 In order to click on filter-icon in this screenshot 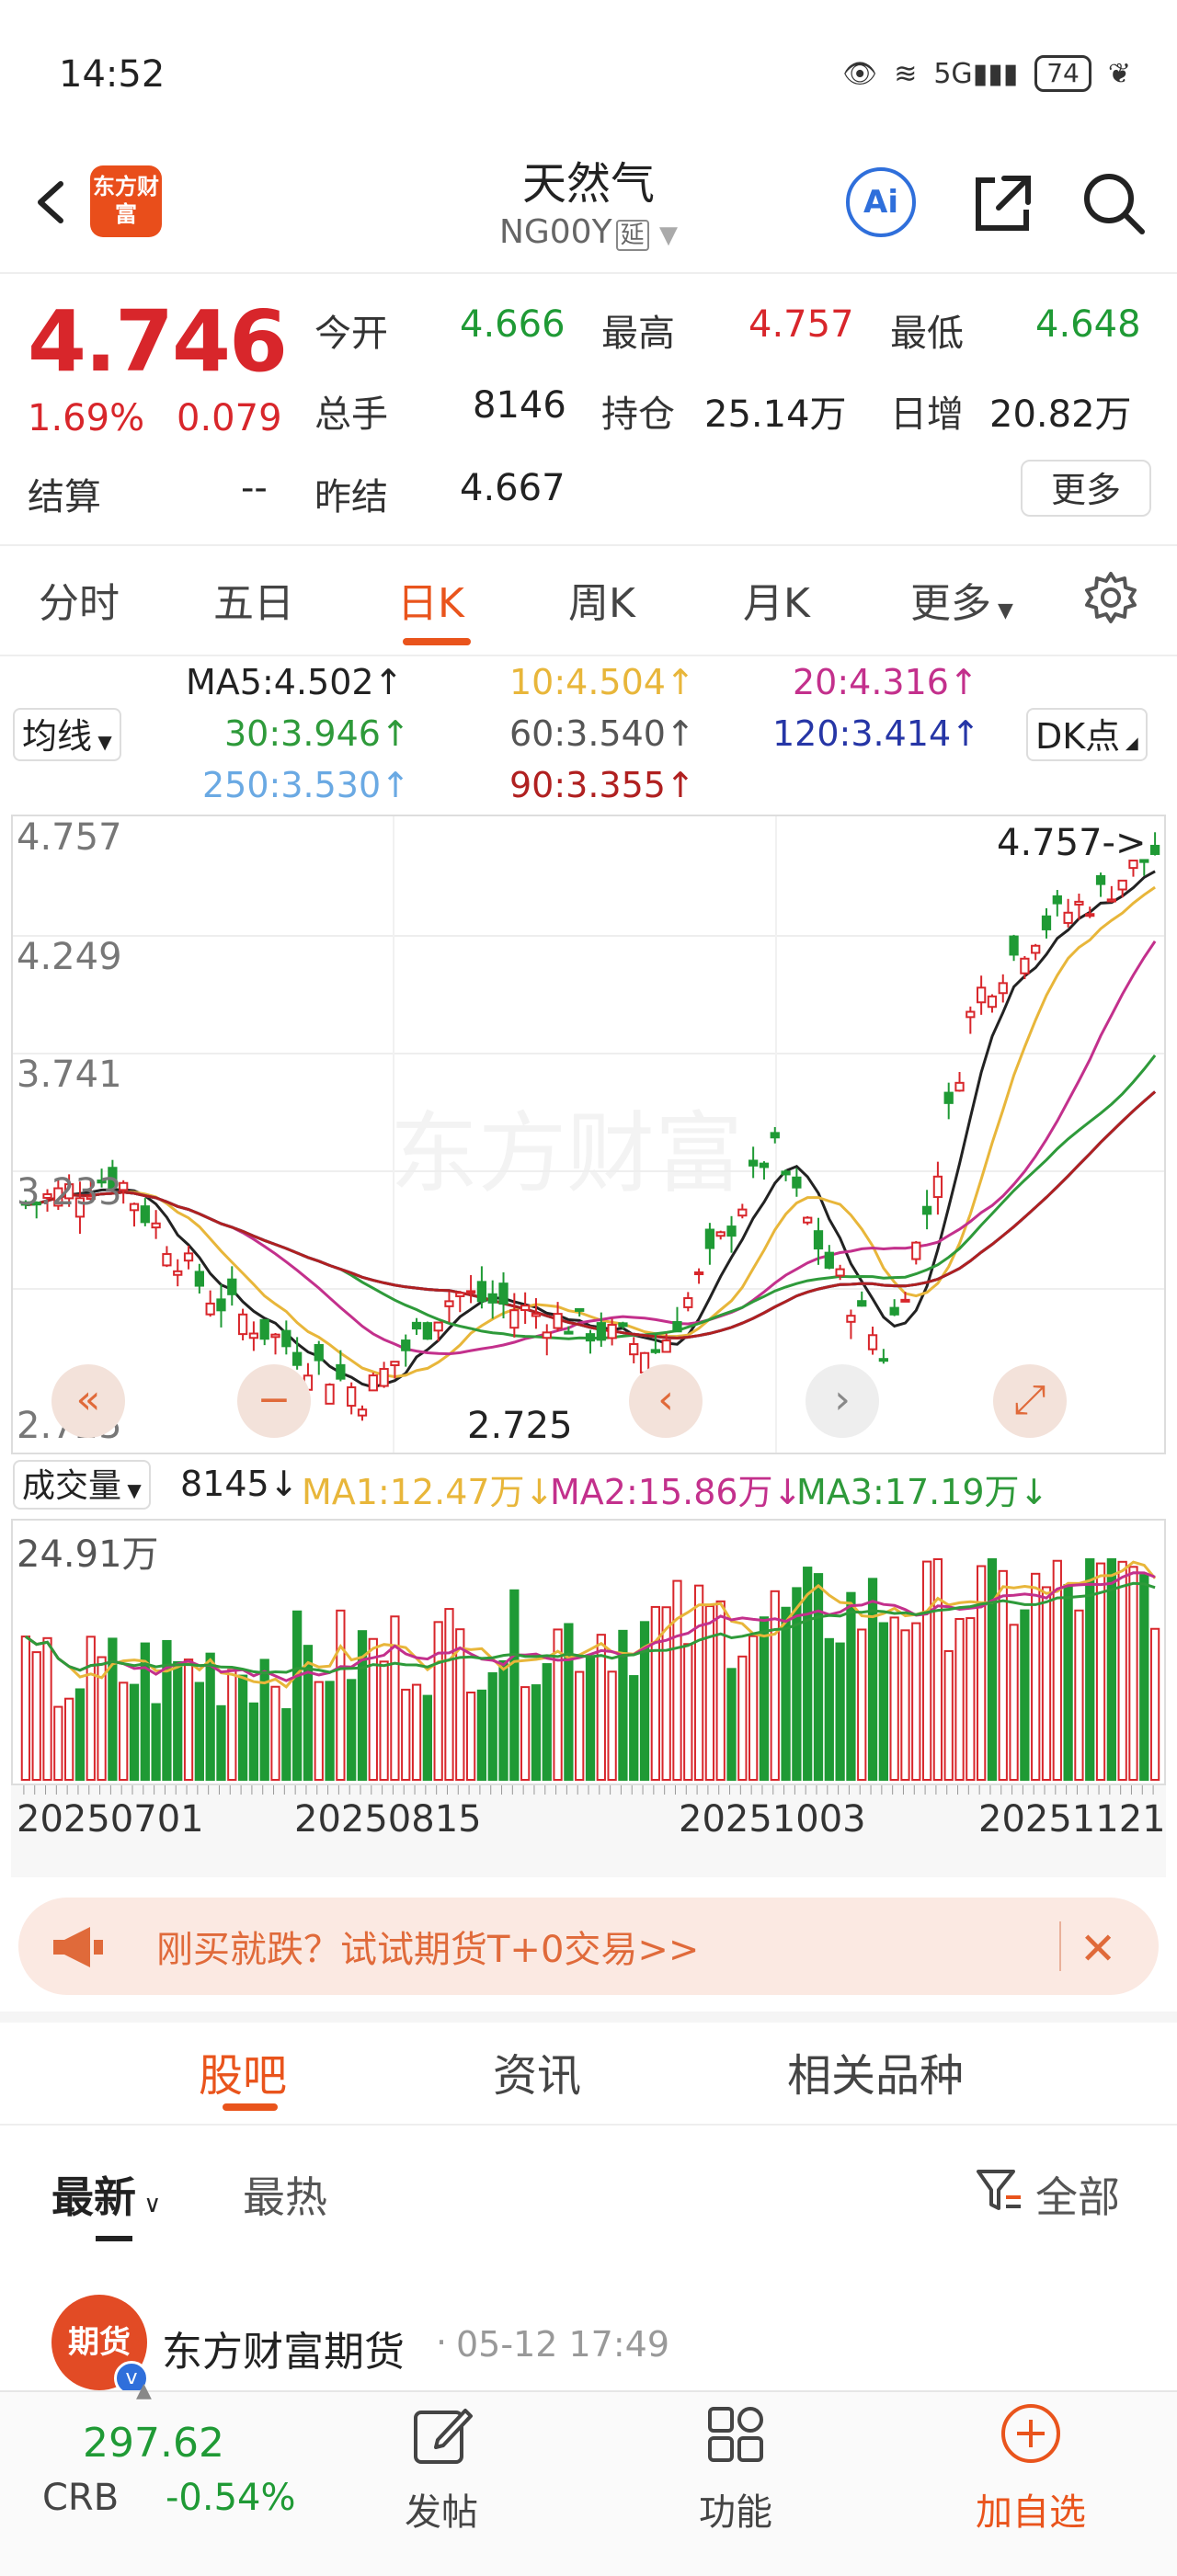, I will do `click(998, 2191)`.